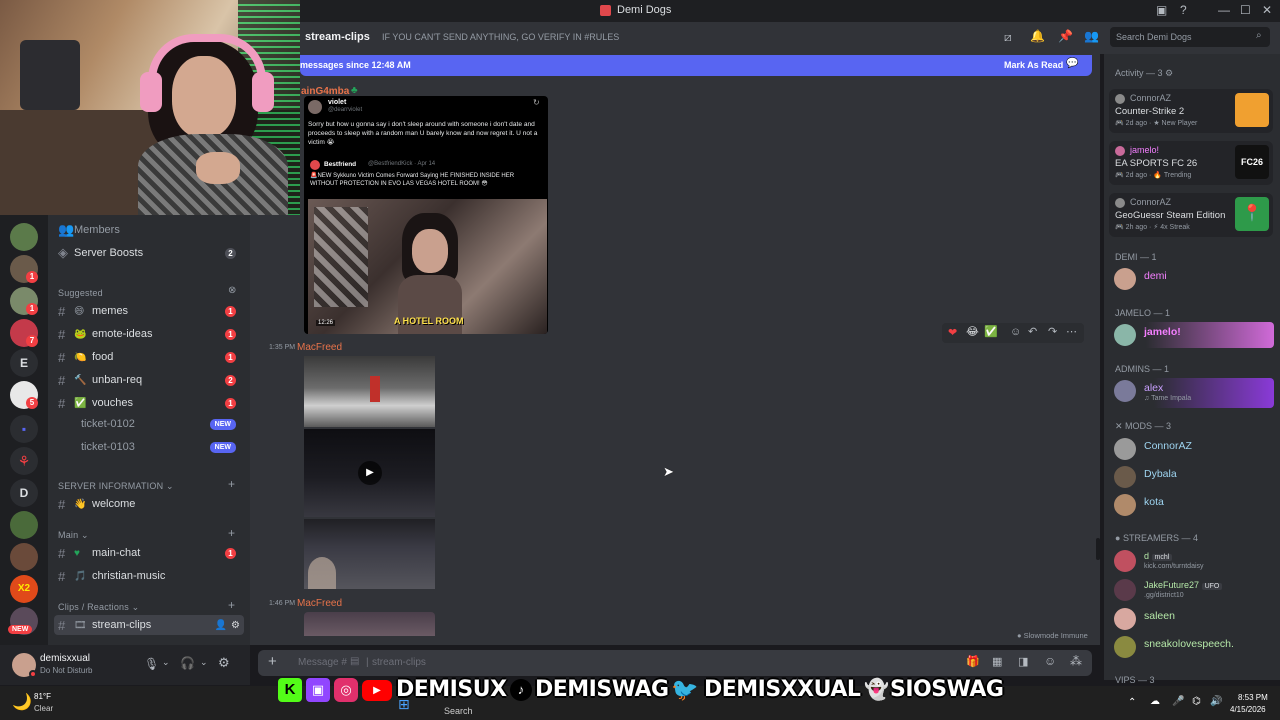 The height and width of the screenshot is (720, 1280). What do you see at coordinates (1178, 701) in the screenshot?
I see `mic-tray-icon: 🎤` at bounding box center [1178, 701].